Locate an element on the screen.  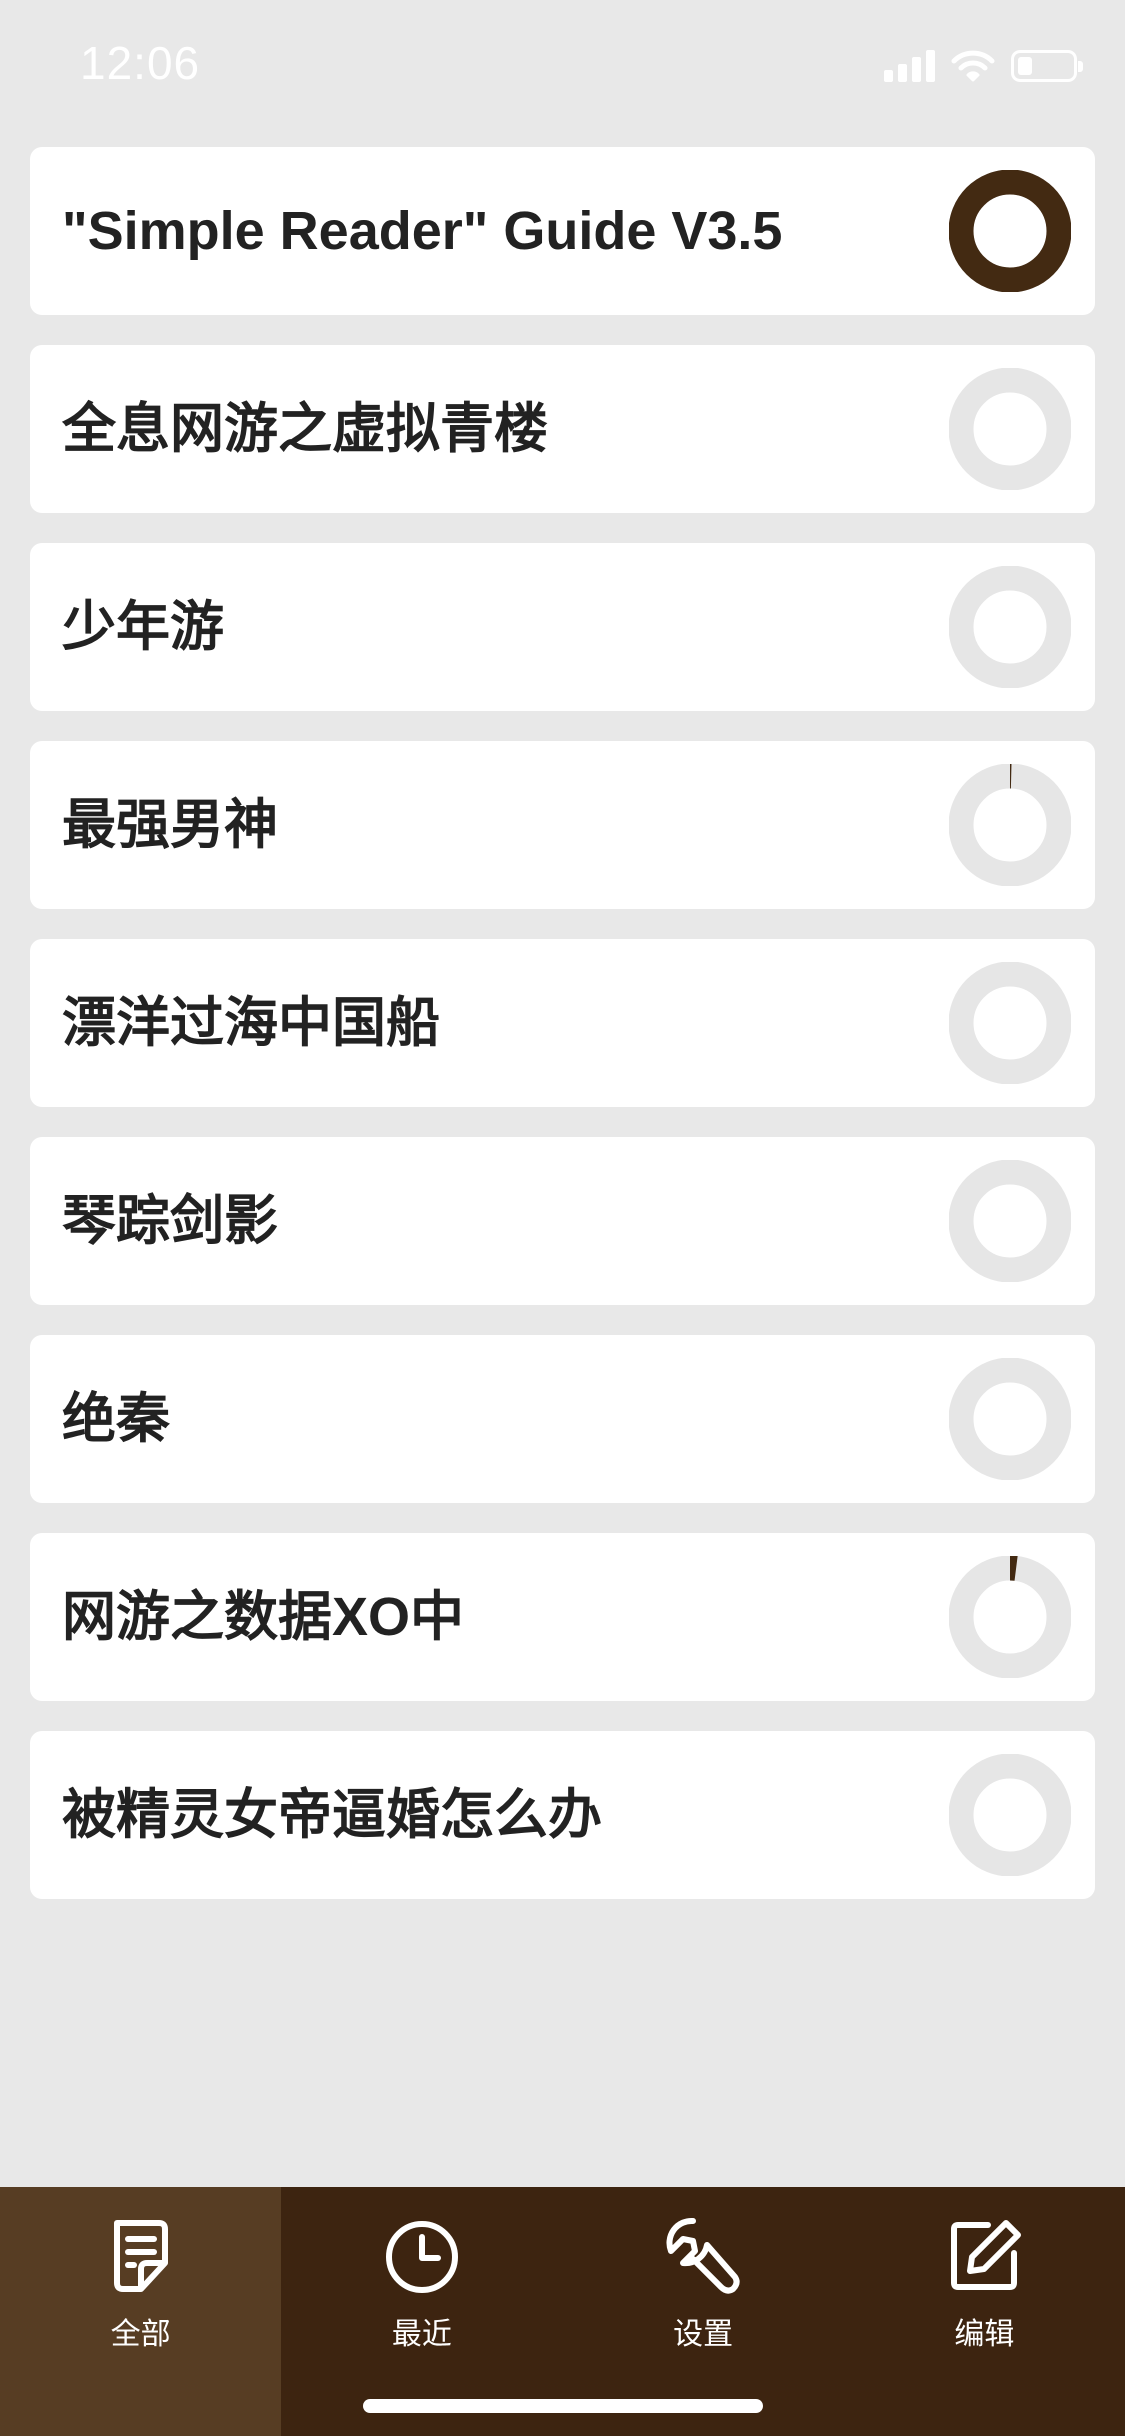
book-item: 被精灵女帝逼婚怎么办 is located at coordinates (562, 1815).